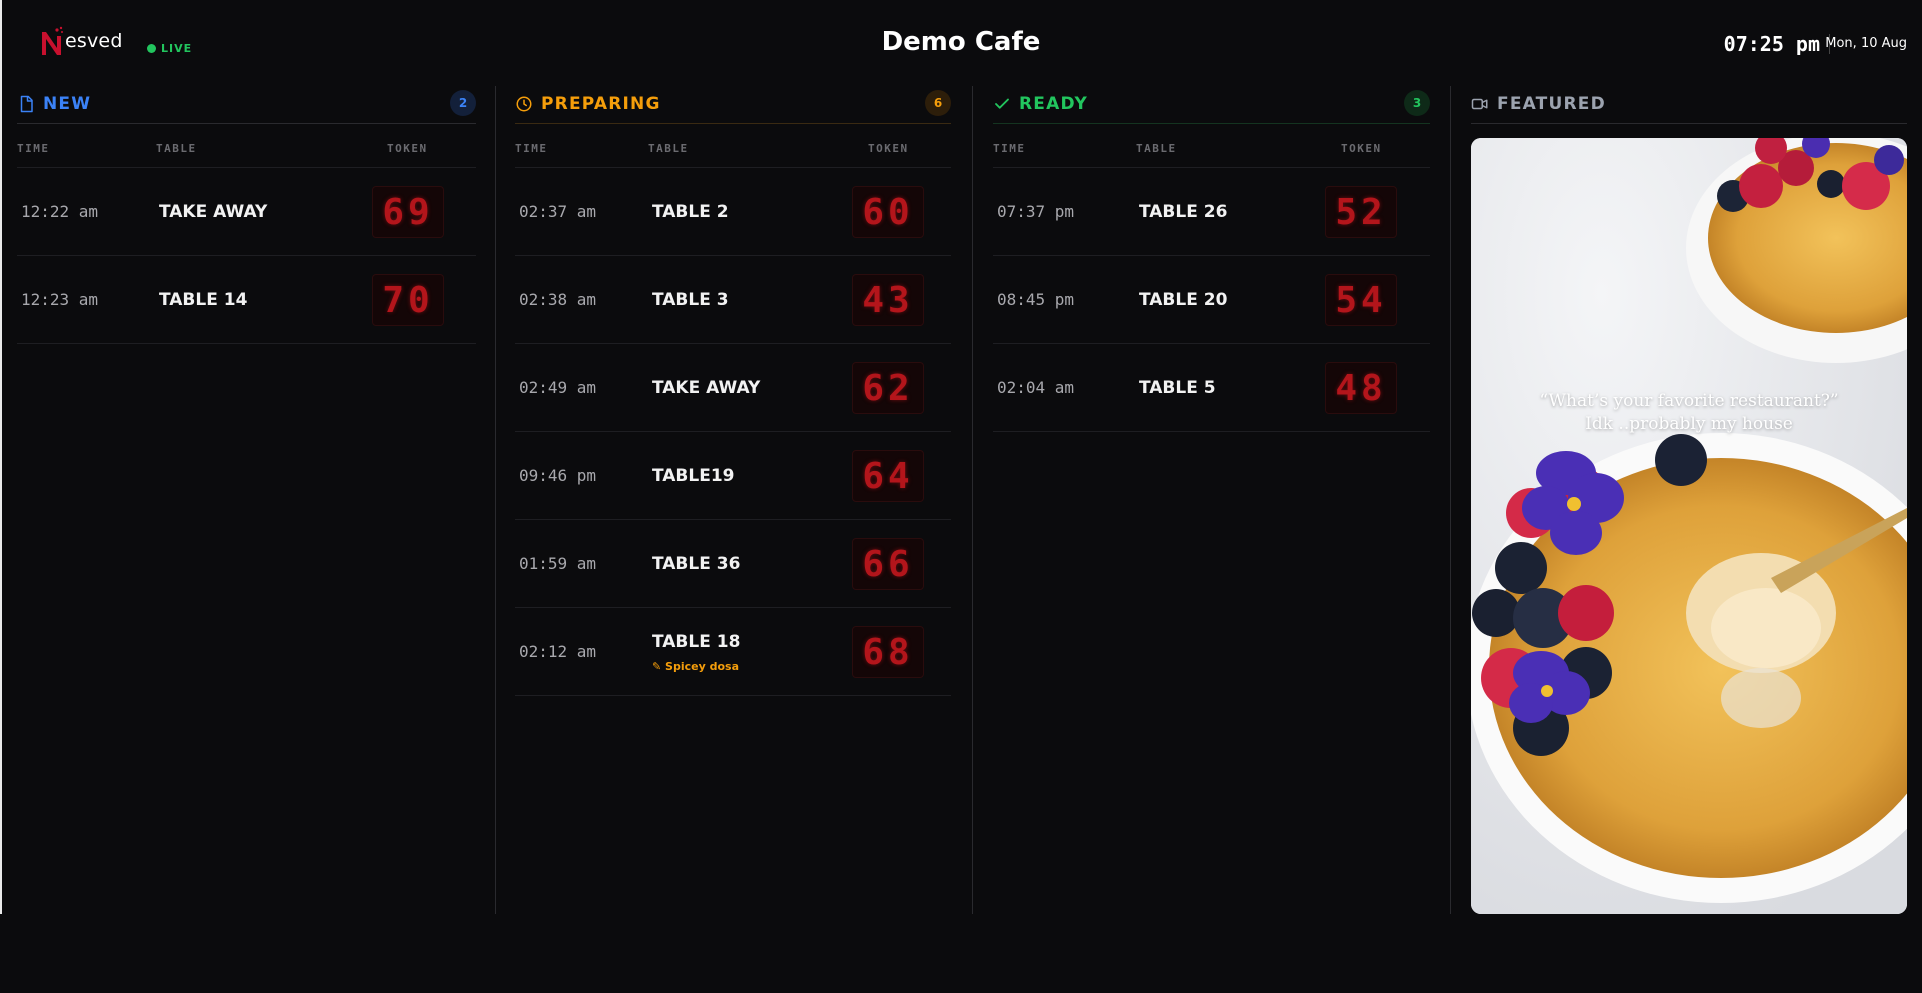 The image size is (1922, 993). What do you see at coordinates (888, 476) in the screenshot?
I see `token-display: 64` at bounding box center [888, 476].